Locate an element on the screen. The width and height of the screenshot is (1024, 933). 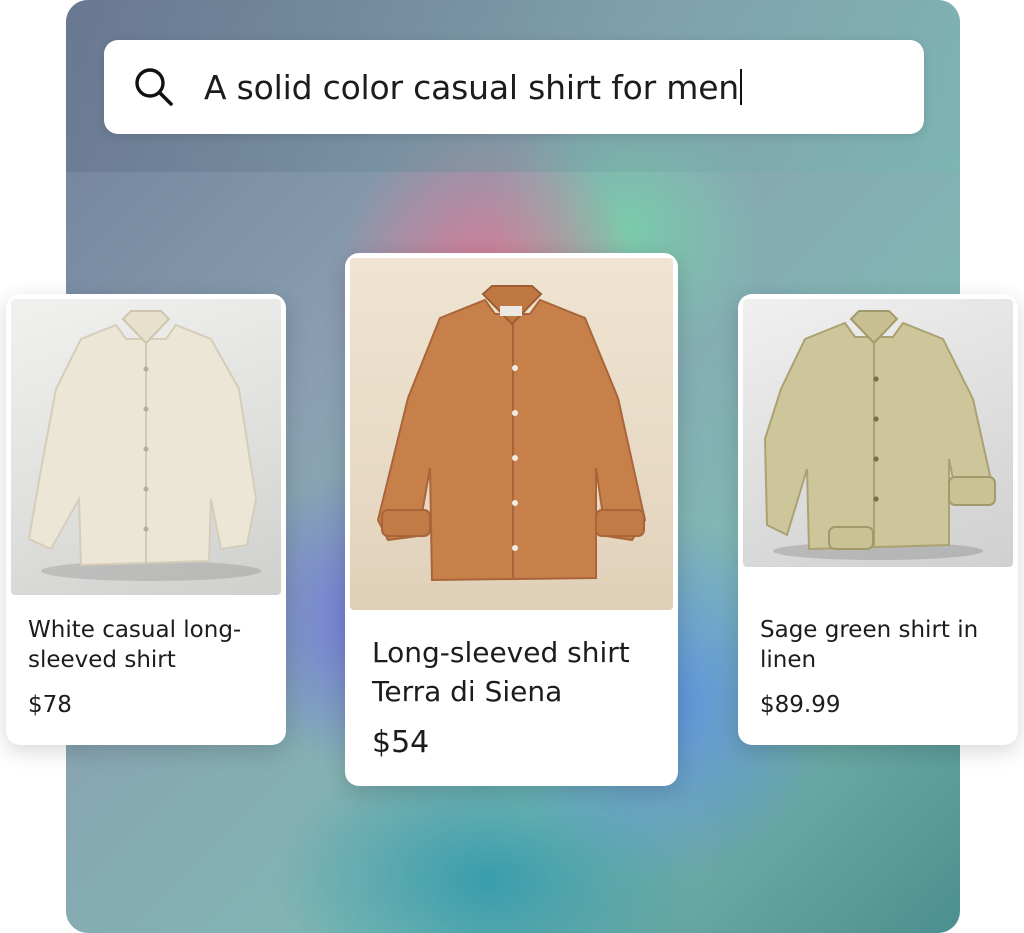
search-bar: A solid color casual shirt for men is located at coordinates (514, 87).